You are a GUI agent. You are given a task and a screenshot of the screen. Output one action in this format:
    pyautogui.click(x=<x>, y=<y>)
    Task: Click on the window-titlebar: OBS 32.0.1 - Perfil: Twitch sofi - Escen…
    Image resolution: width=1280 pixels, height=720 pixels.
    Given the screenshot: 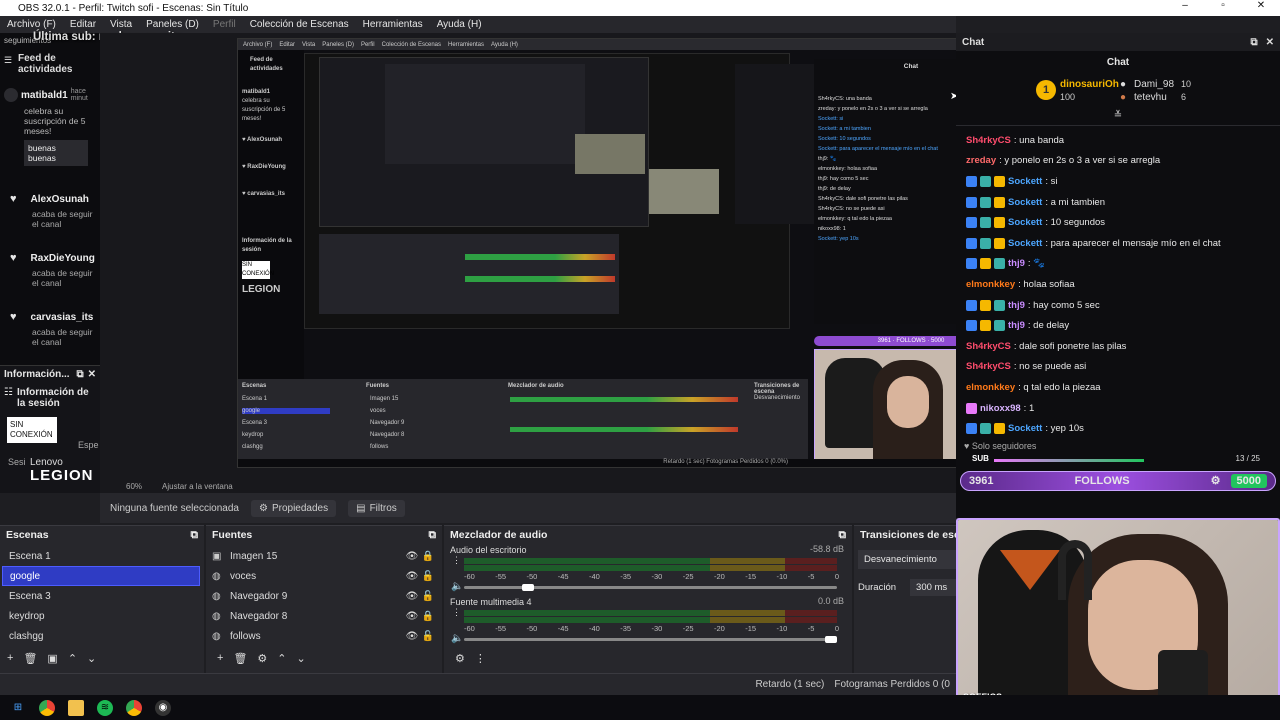 What is the action you would take?
    pyautogui.click(x=640, y=8)
    